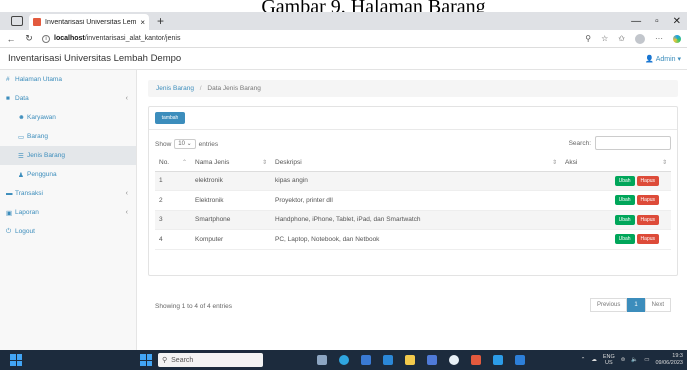 This screenshot has height=370, width=687. What do you see at coordinates (454, 360) in the screenshot?
I see `chrome-icon` at bounding box center [454, 360].